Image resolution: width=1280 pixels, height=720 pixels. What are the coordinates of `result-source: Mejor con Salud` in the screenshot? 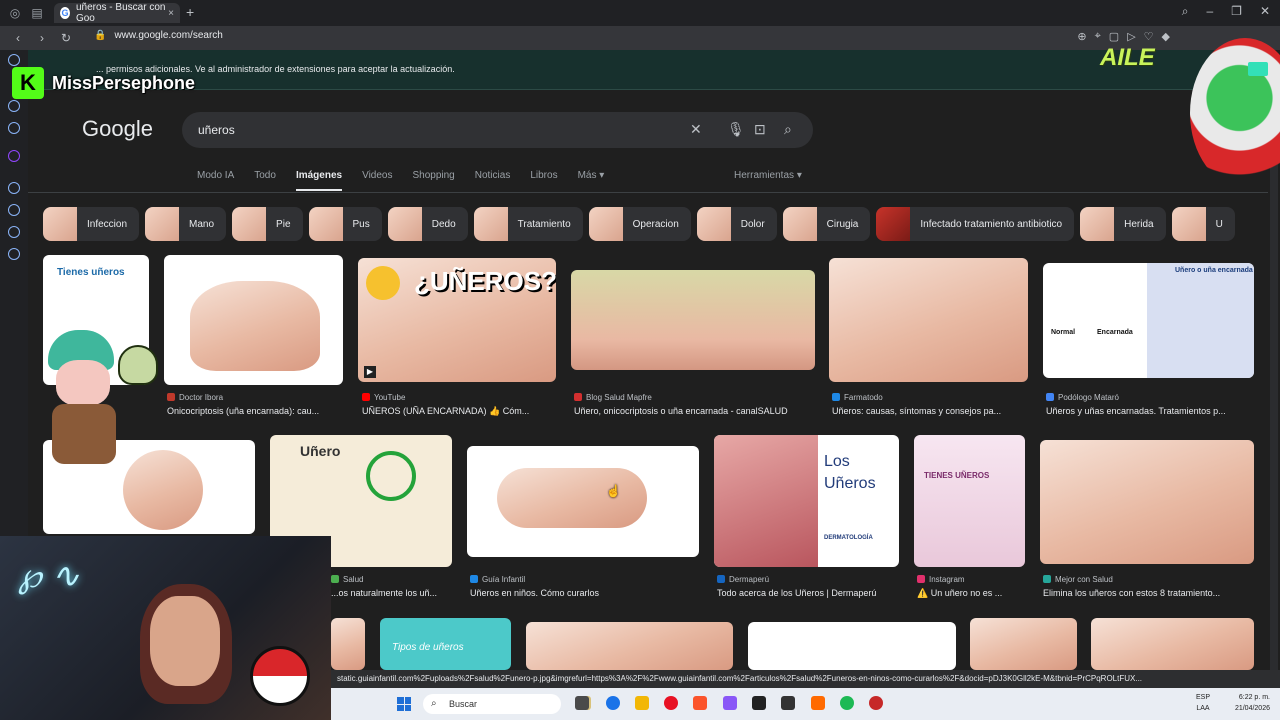 It's located at (1078, 579).